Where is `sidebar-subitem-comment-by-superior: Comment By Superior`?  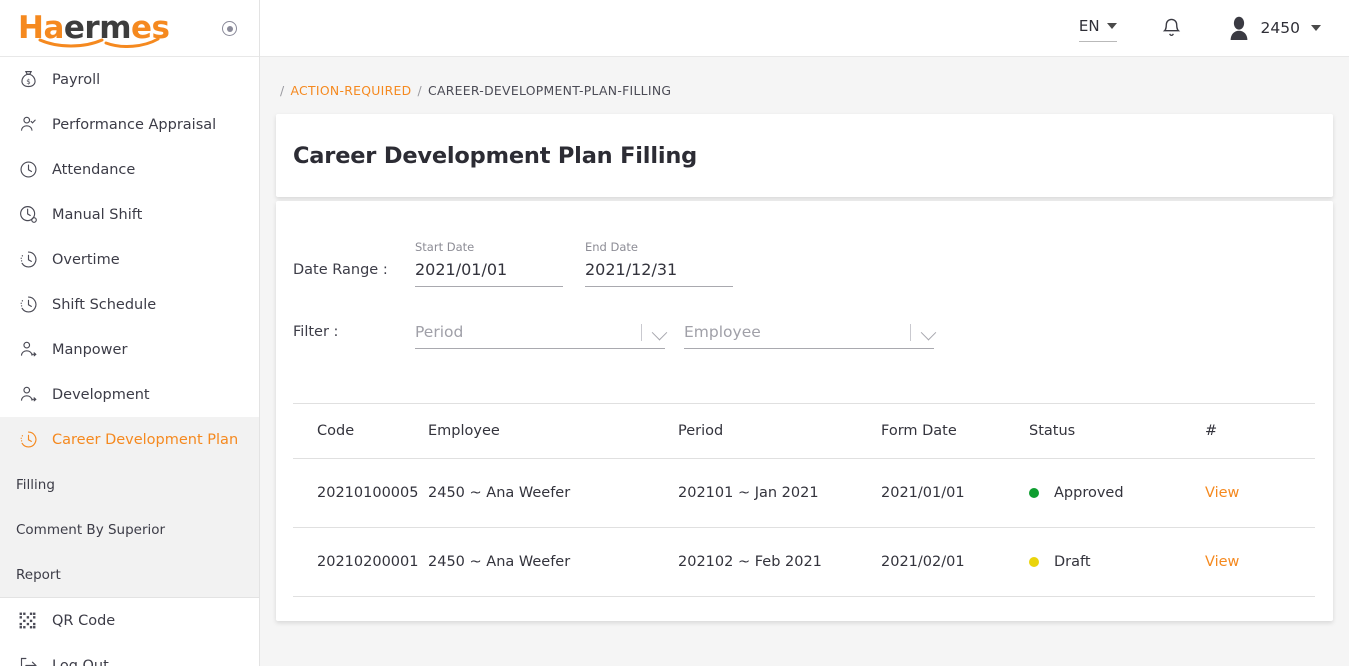 sidebar-subitem-comment-by-superior: Comment By Superior is located at coordinates (129, 529).